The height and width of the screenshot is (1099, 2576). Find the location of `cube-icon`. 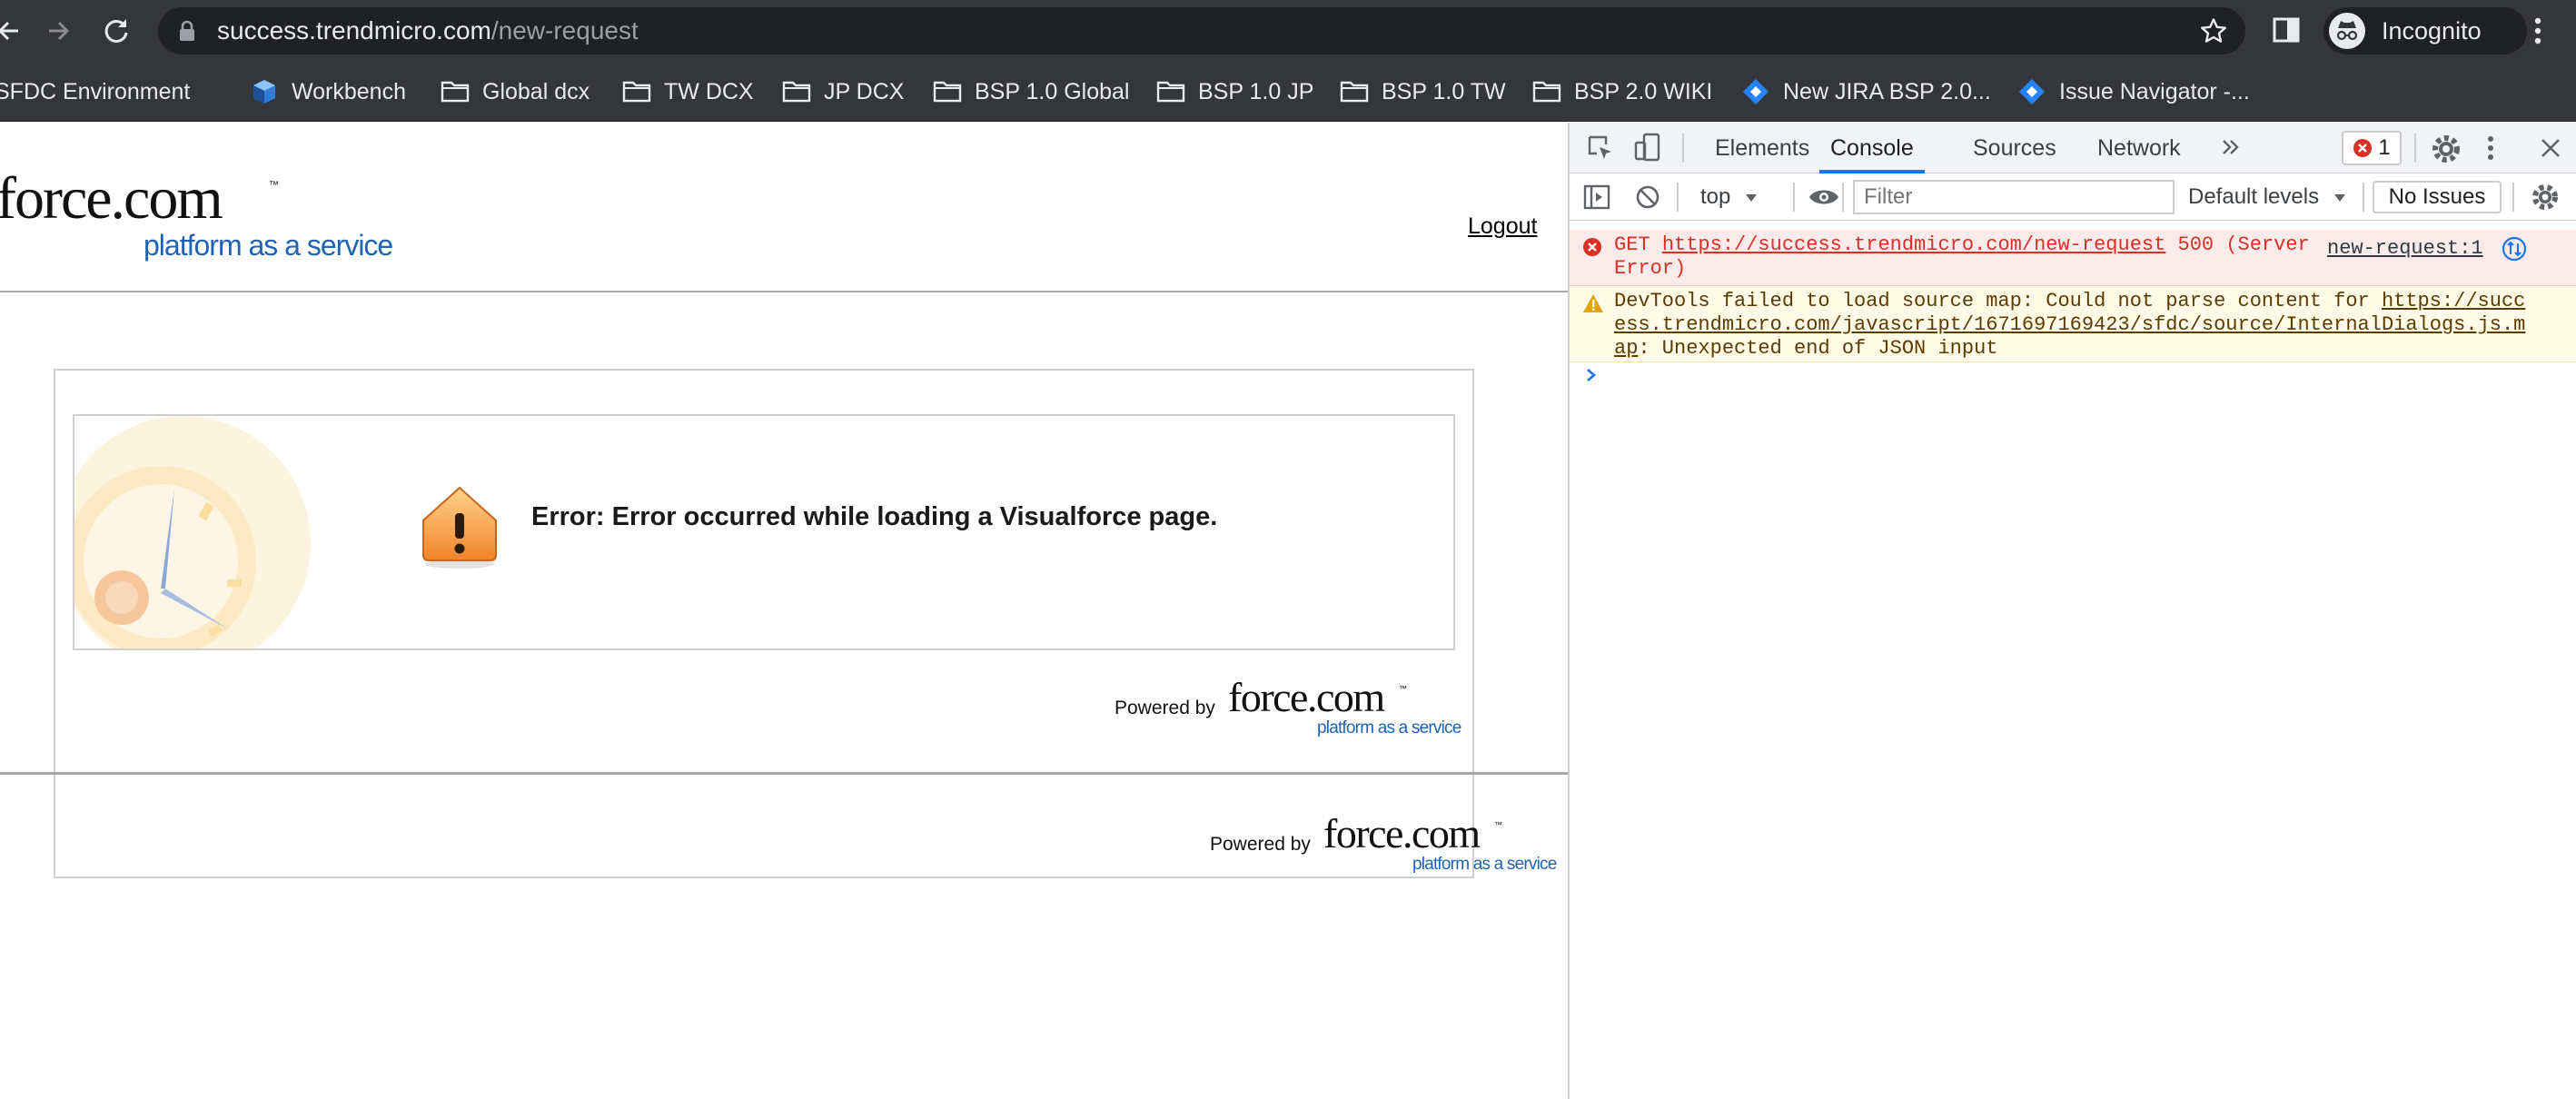

cube-icon is located at coordinates (264, 92).